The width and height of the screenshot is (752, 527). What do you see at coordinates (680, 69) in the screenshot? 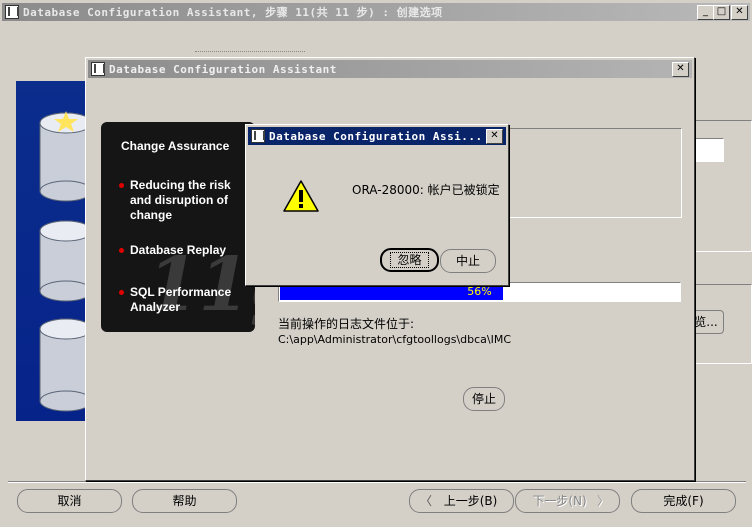
I see `progress-window-close-button: ✕` at bounding box center [680, 69].